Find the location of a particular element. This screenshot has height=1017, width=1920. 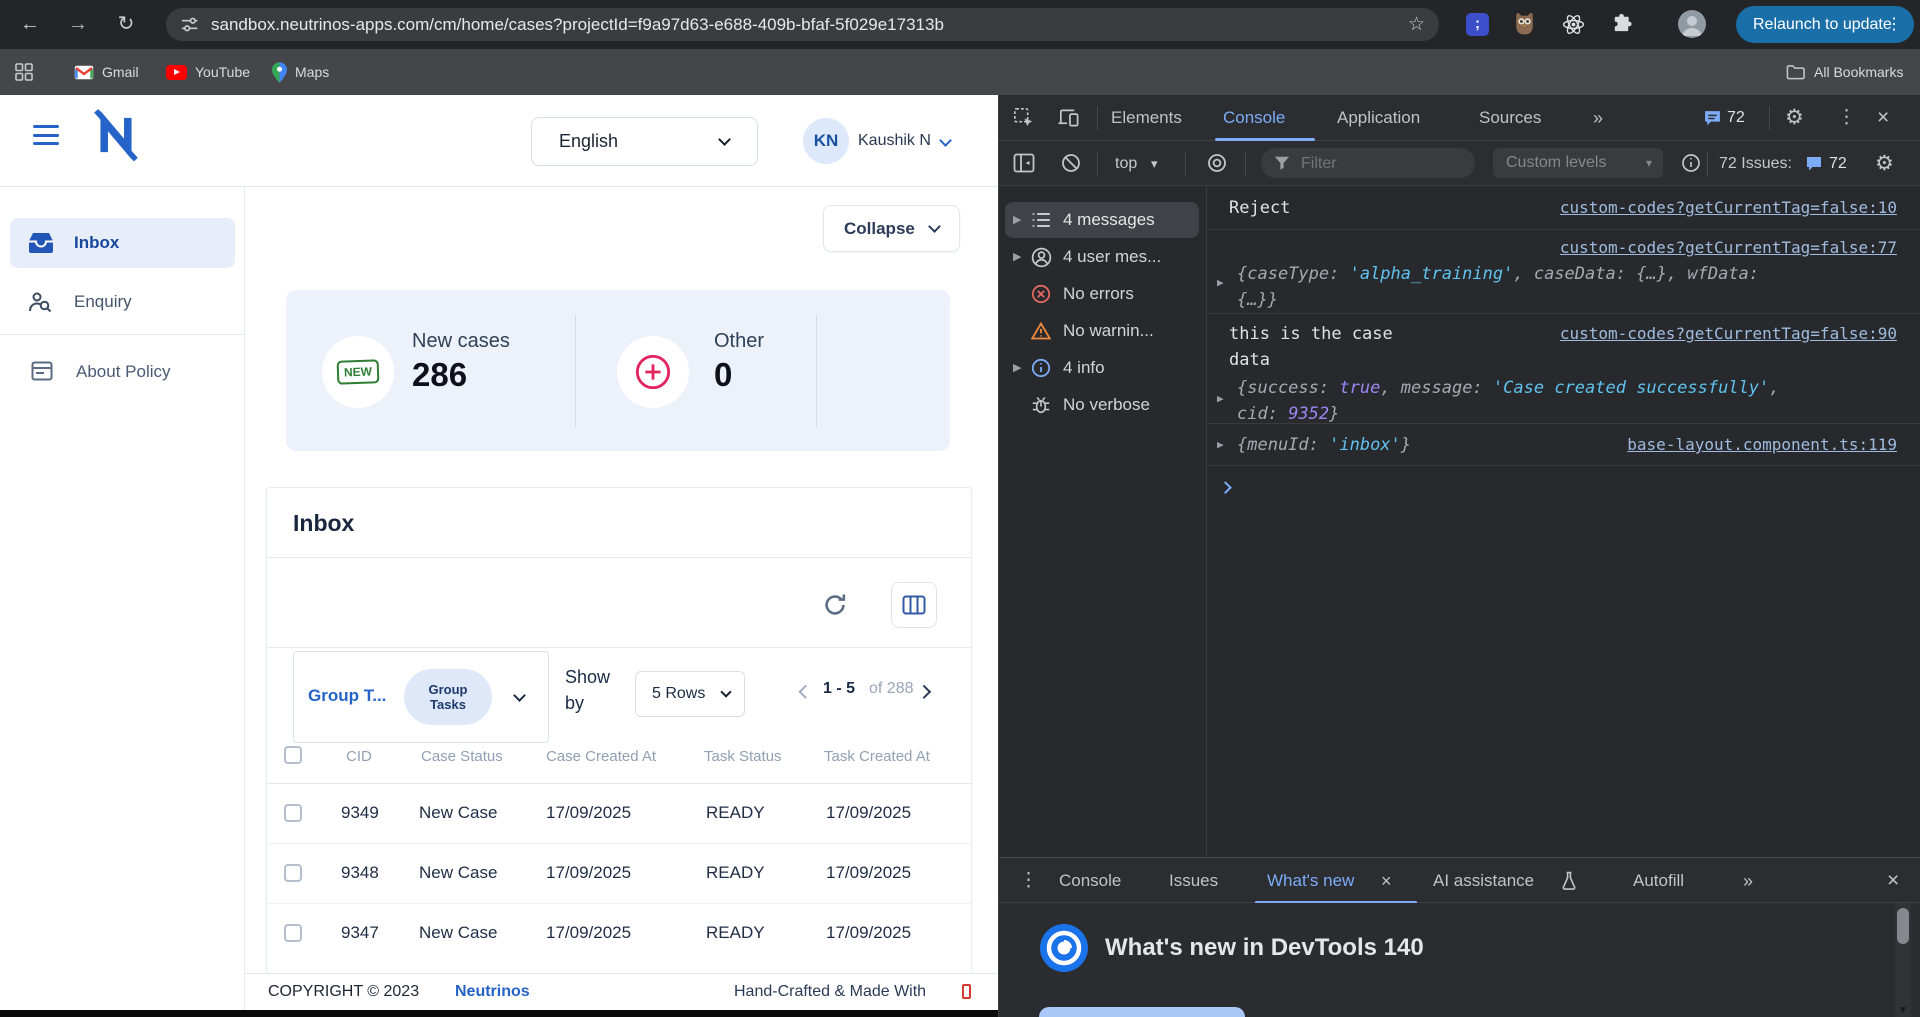

clear-console-icon is located at coordinates (1071, 165).